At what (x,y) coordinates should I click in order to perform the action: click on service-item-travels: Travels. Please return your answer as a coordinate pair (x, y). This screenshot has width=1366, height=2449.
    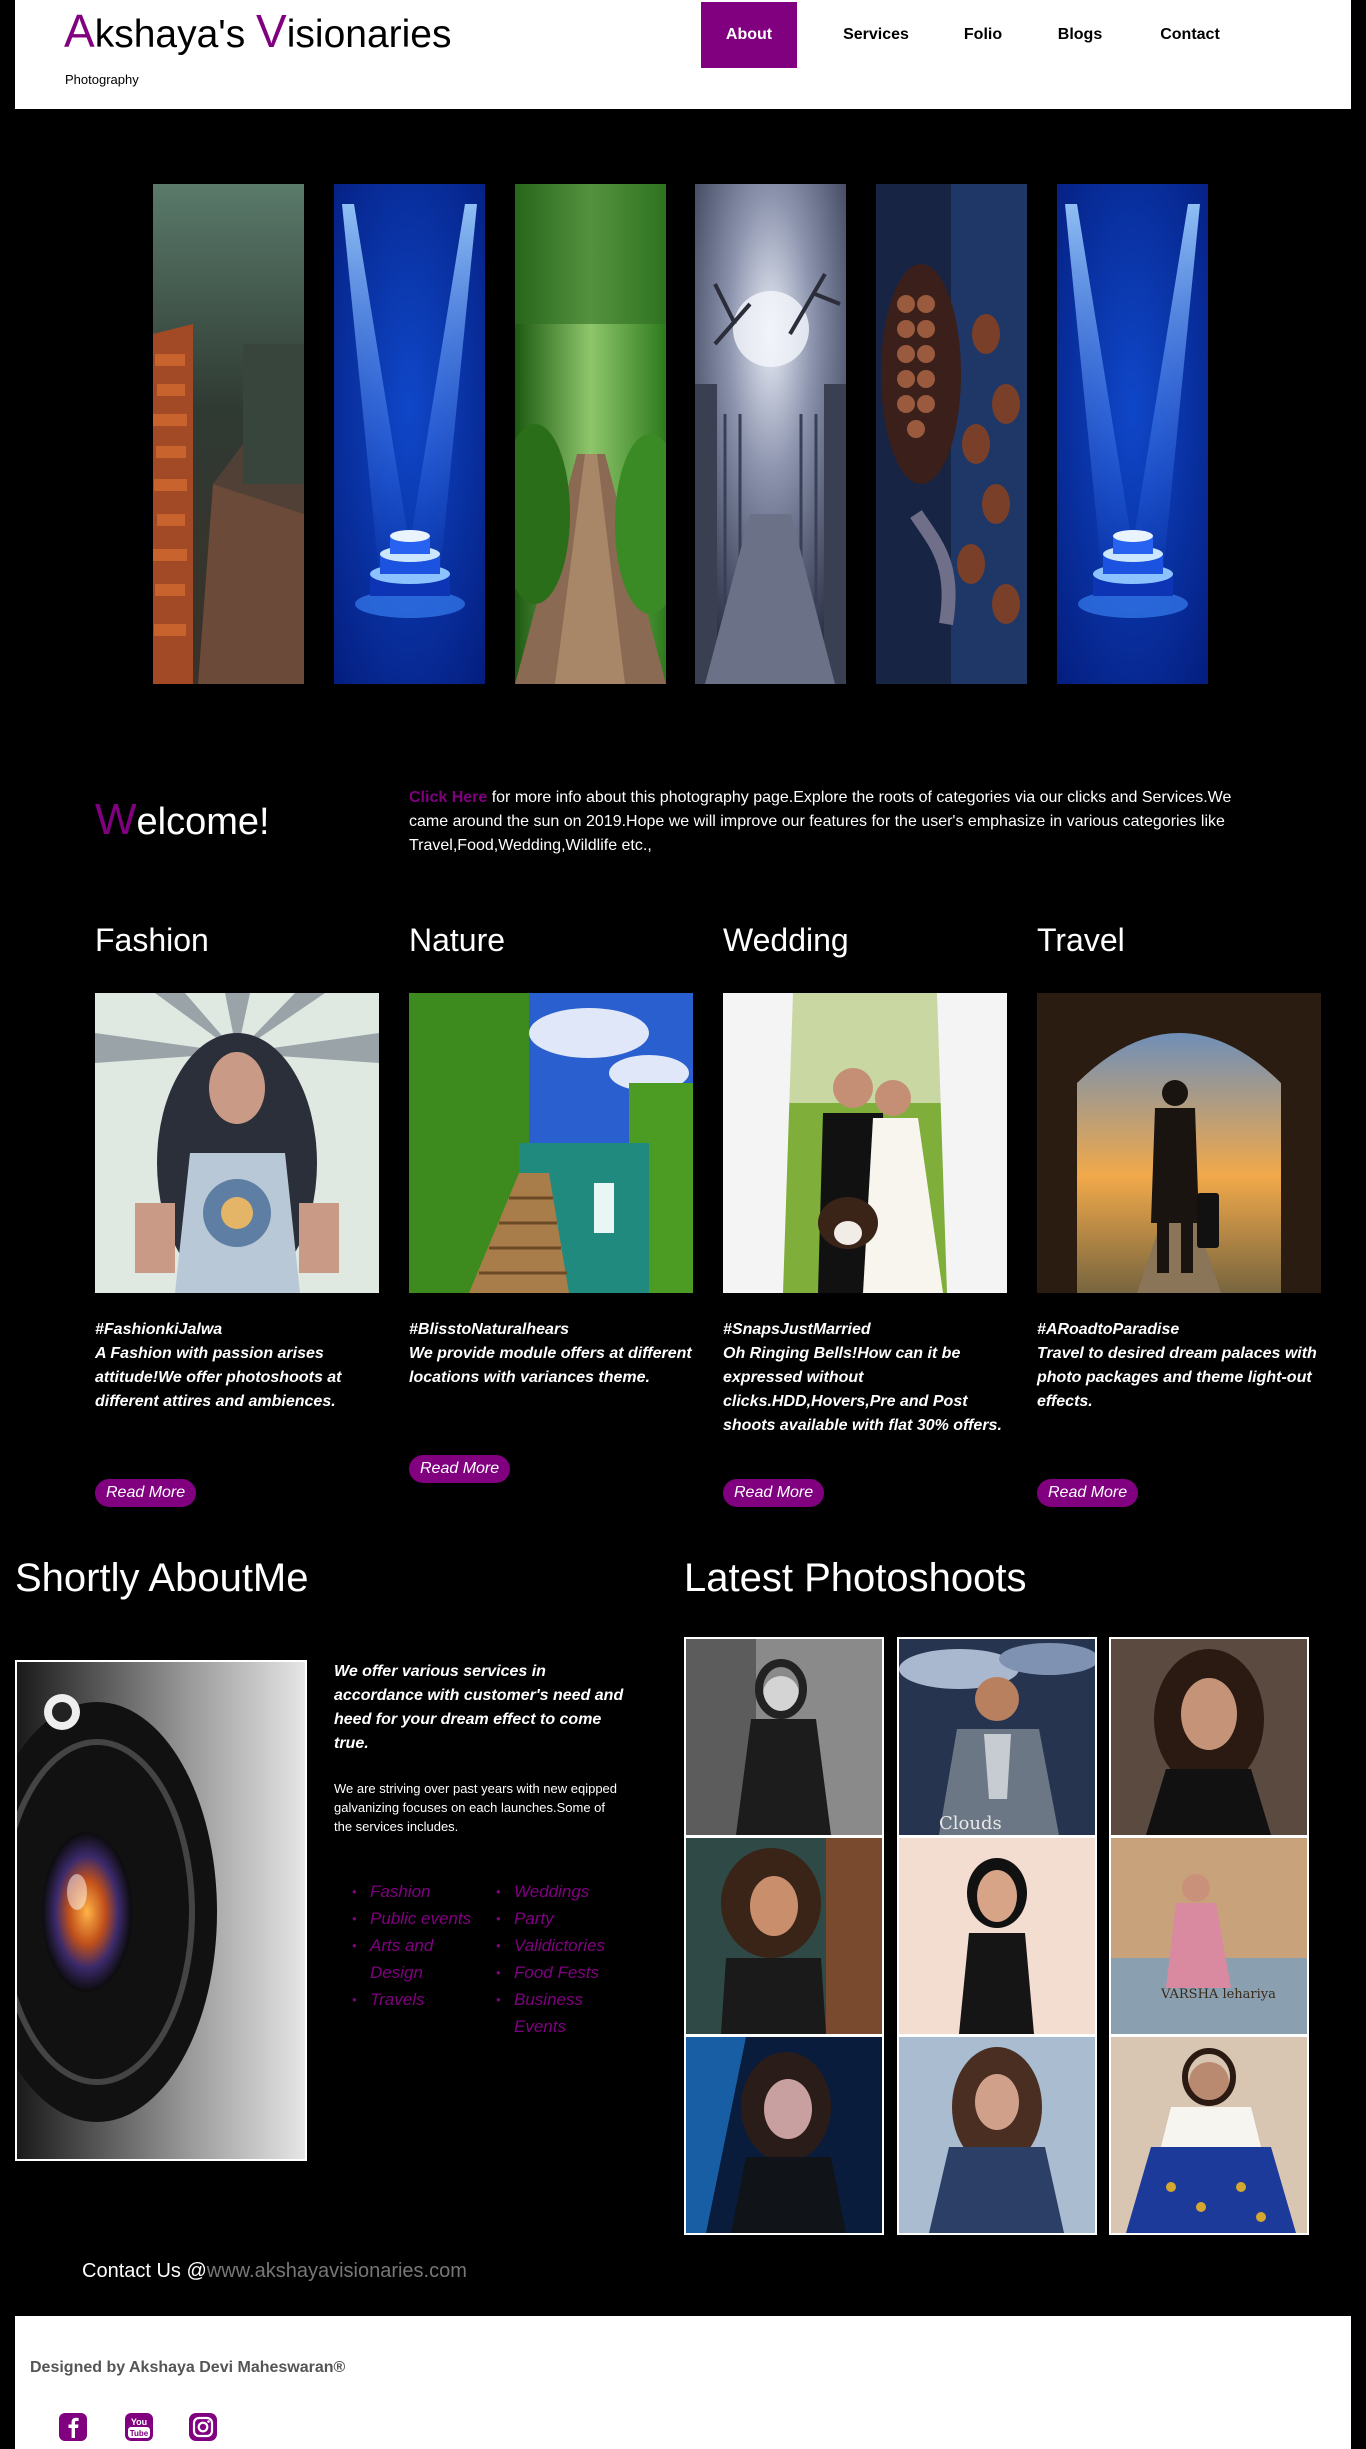
    Looking at the image, I should click on (412, 1999).